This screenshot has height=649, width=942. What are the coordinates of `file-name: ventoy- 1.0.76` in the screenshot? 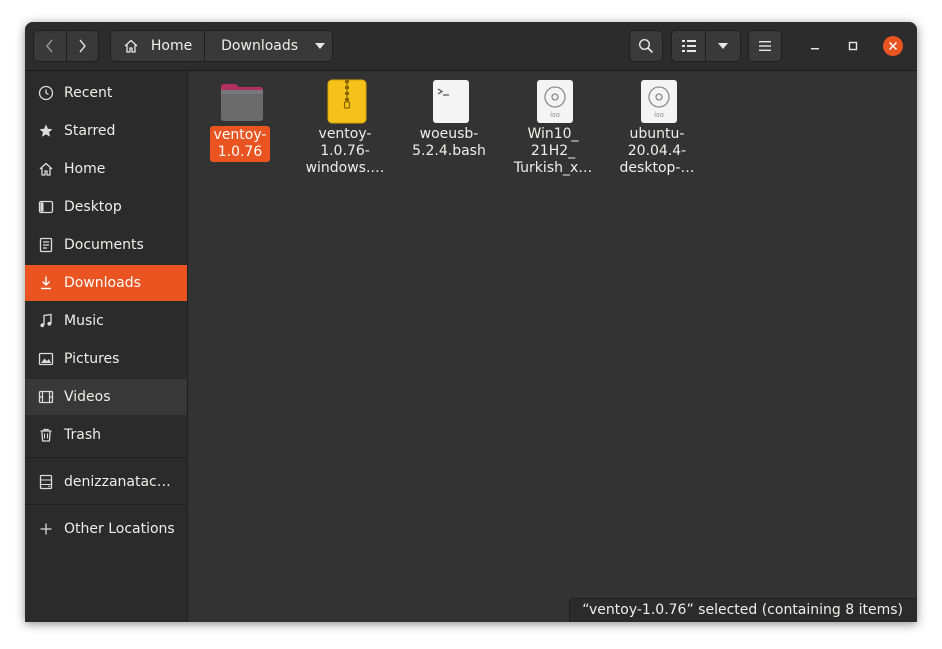 It's located at (240, 144).